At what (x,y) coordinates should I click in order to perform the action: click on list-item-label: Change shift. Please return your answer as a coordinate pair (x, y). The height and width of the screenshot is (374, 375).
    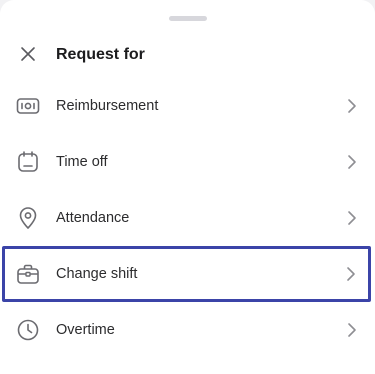
    Looking at the image, I should click on (97, 274).